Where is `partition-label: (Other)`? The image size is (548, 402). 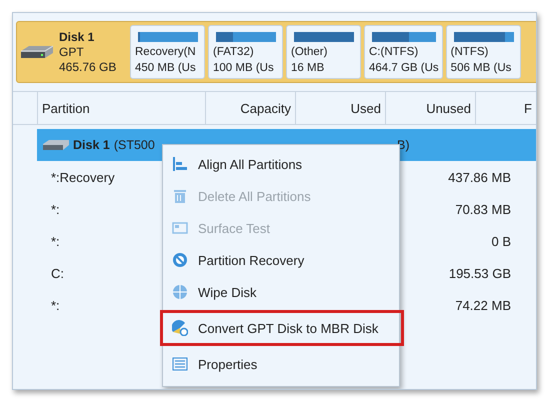 partition-label: (Other) is located at coordinates (309, 52).